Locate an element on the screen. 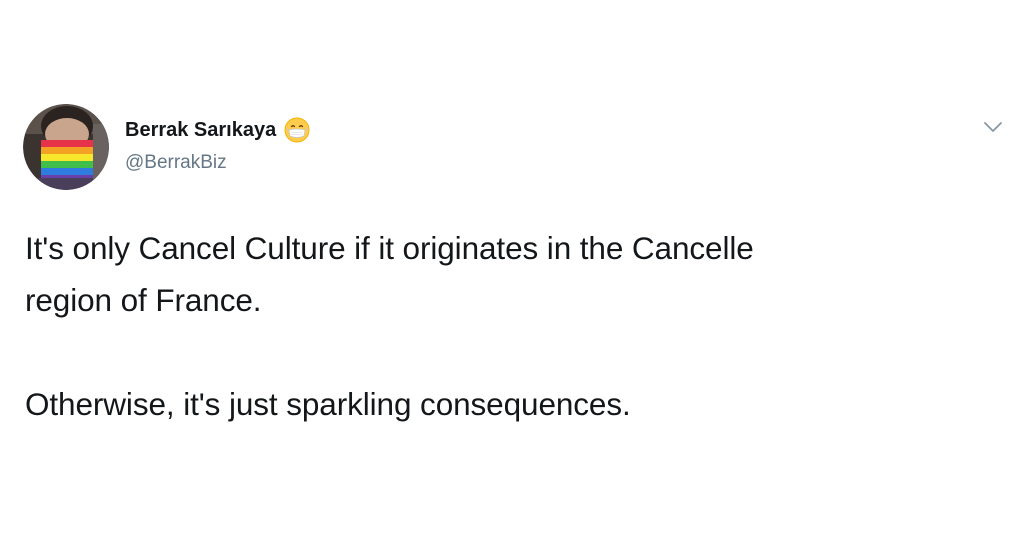 The width and height of the screenshot is (1024, 536). author-name-row: Berrak Sarıkaya is located at coordinates (217, 130).